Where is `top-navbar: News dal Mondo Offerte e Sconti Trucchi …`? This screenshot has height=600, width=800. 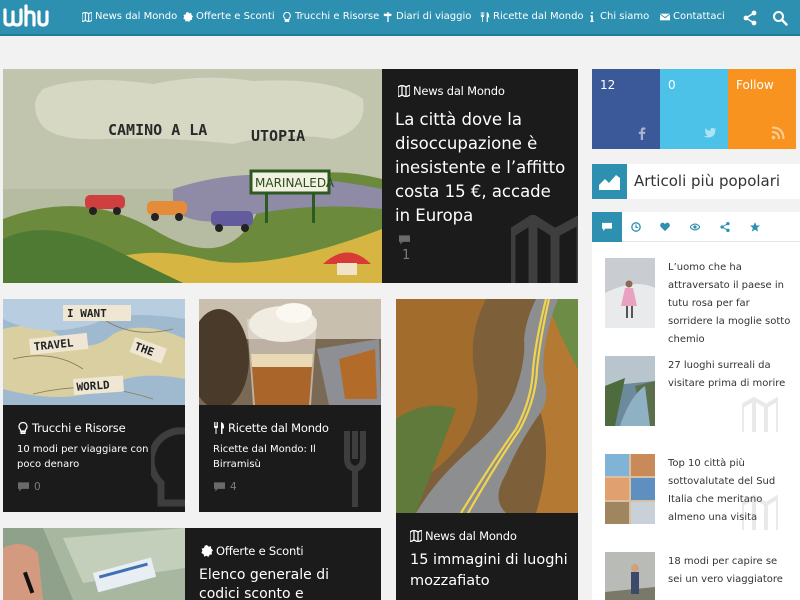
top-navbar: News dal Mondo Offerte e Sconti Trucchi … is located at coordinates (400, 18).